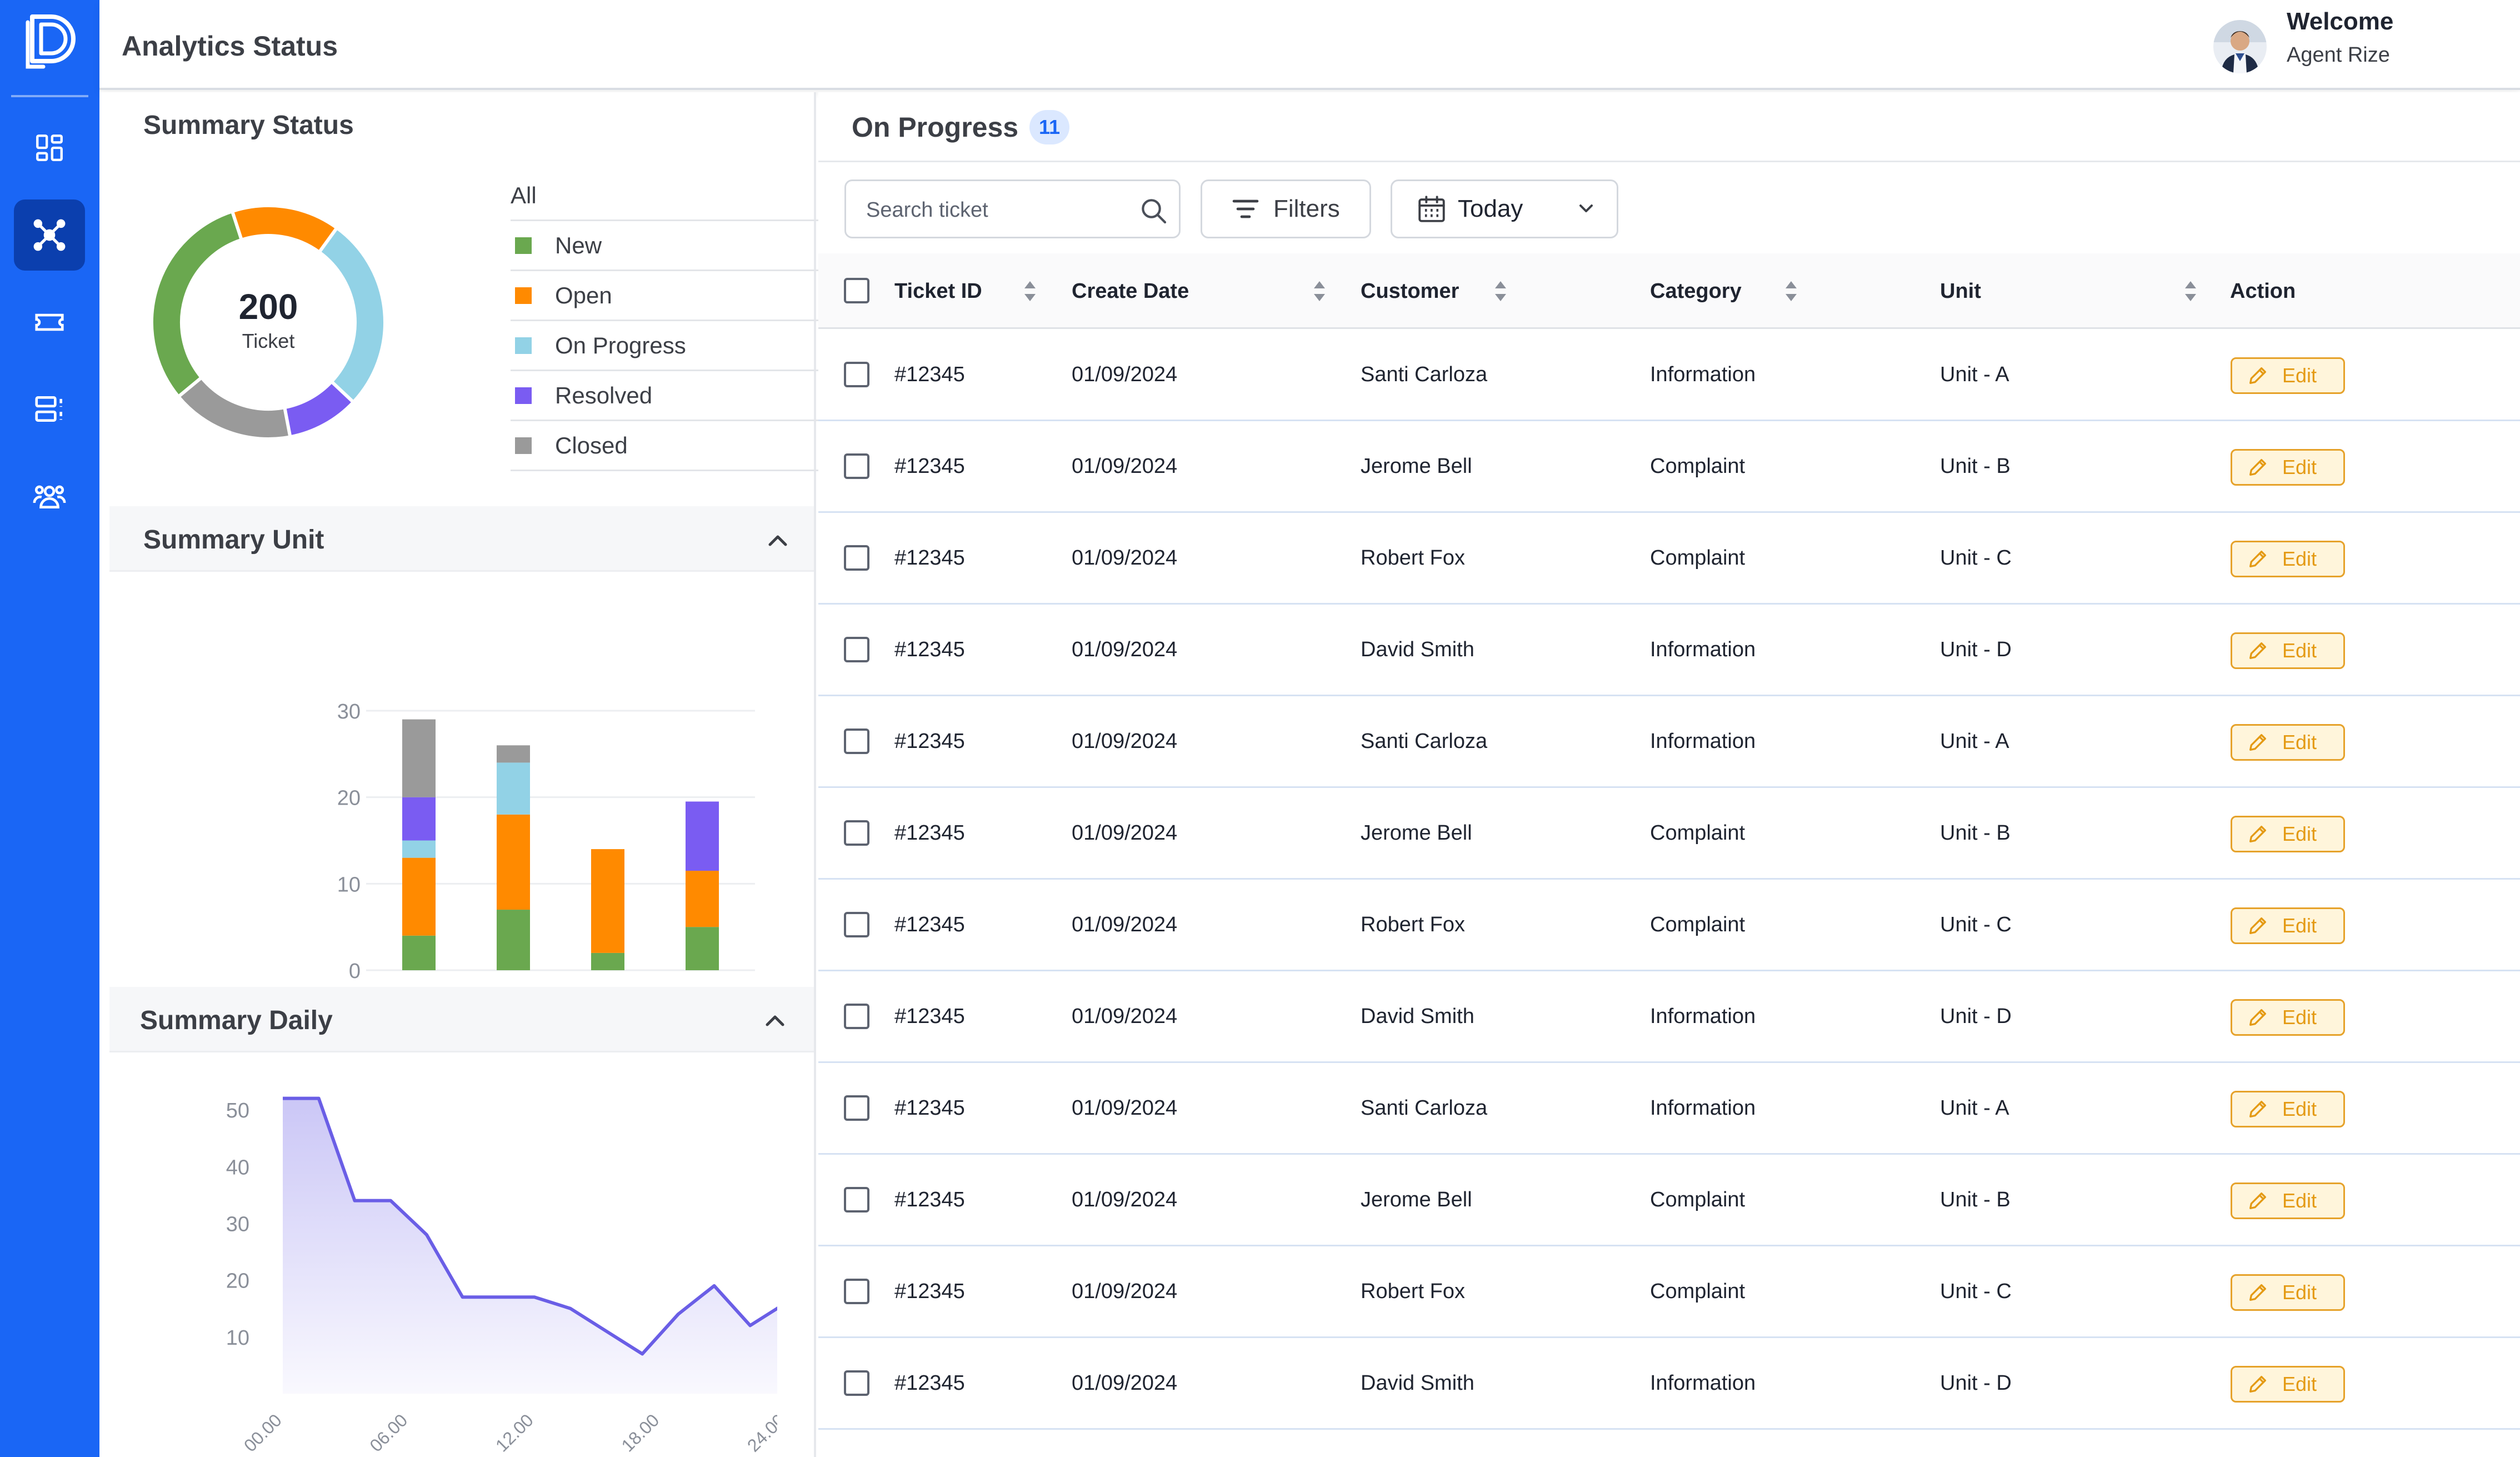  I want to click on cell-customer: Robert Fox, so click(1413, 558).